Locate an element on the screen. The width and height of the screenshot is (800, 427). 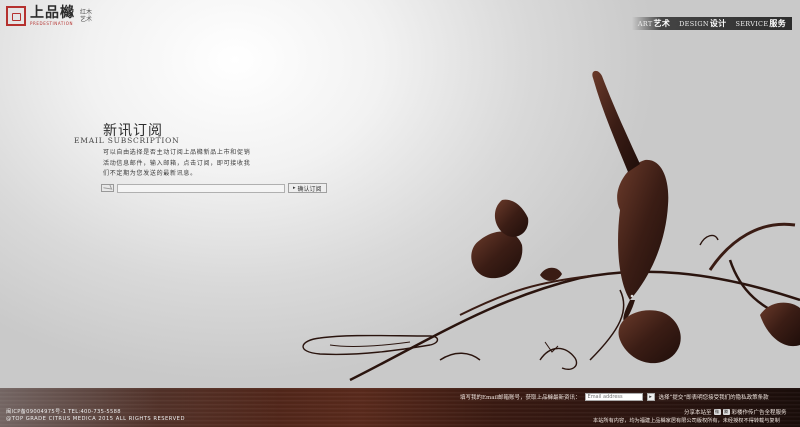
nav-item-design: DESIGN设计 is located at coordinates (702, 23).